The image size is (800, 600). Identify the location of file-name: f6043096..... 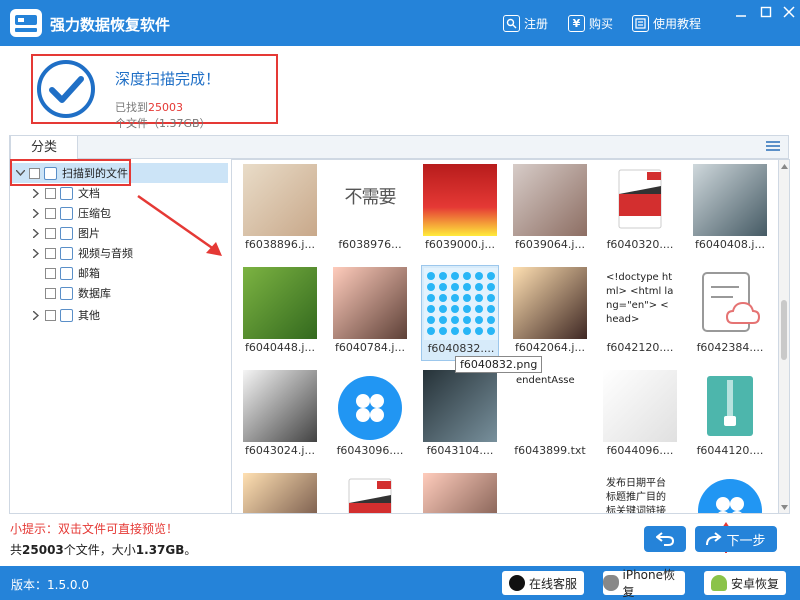
(370, 450).